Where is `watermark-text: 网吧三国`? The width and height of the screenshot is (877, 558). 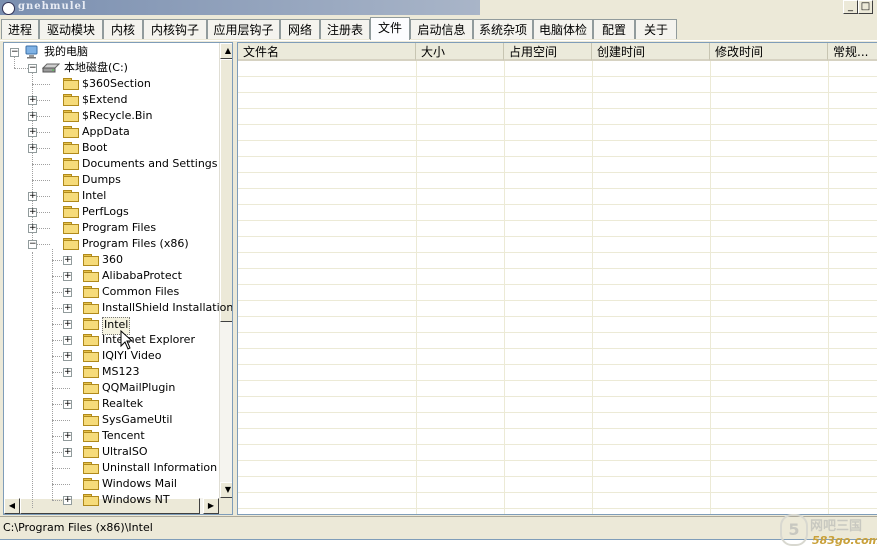 watermark-text: 网吧三国 is located at coordinates (836, 526).